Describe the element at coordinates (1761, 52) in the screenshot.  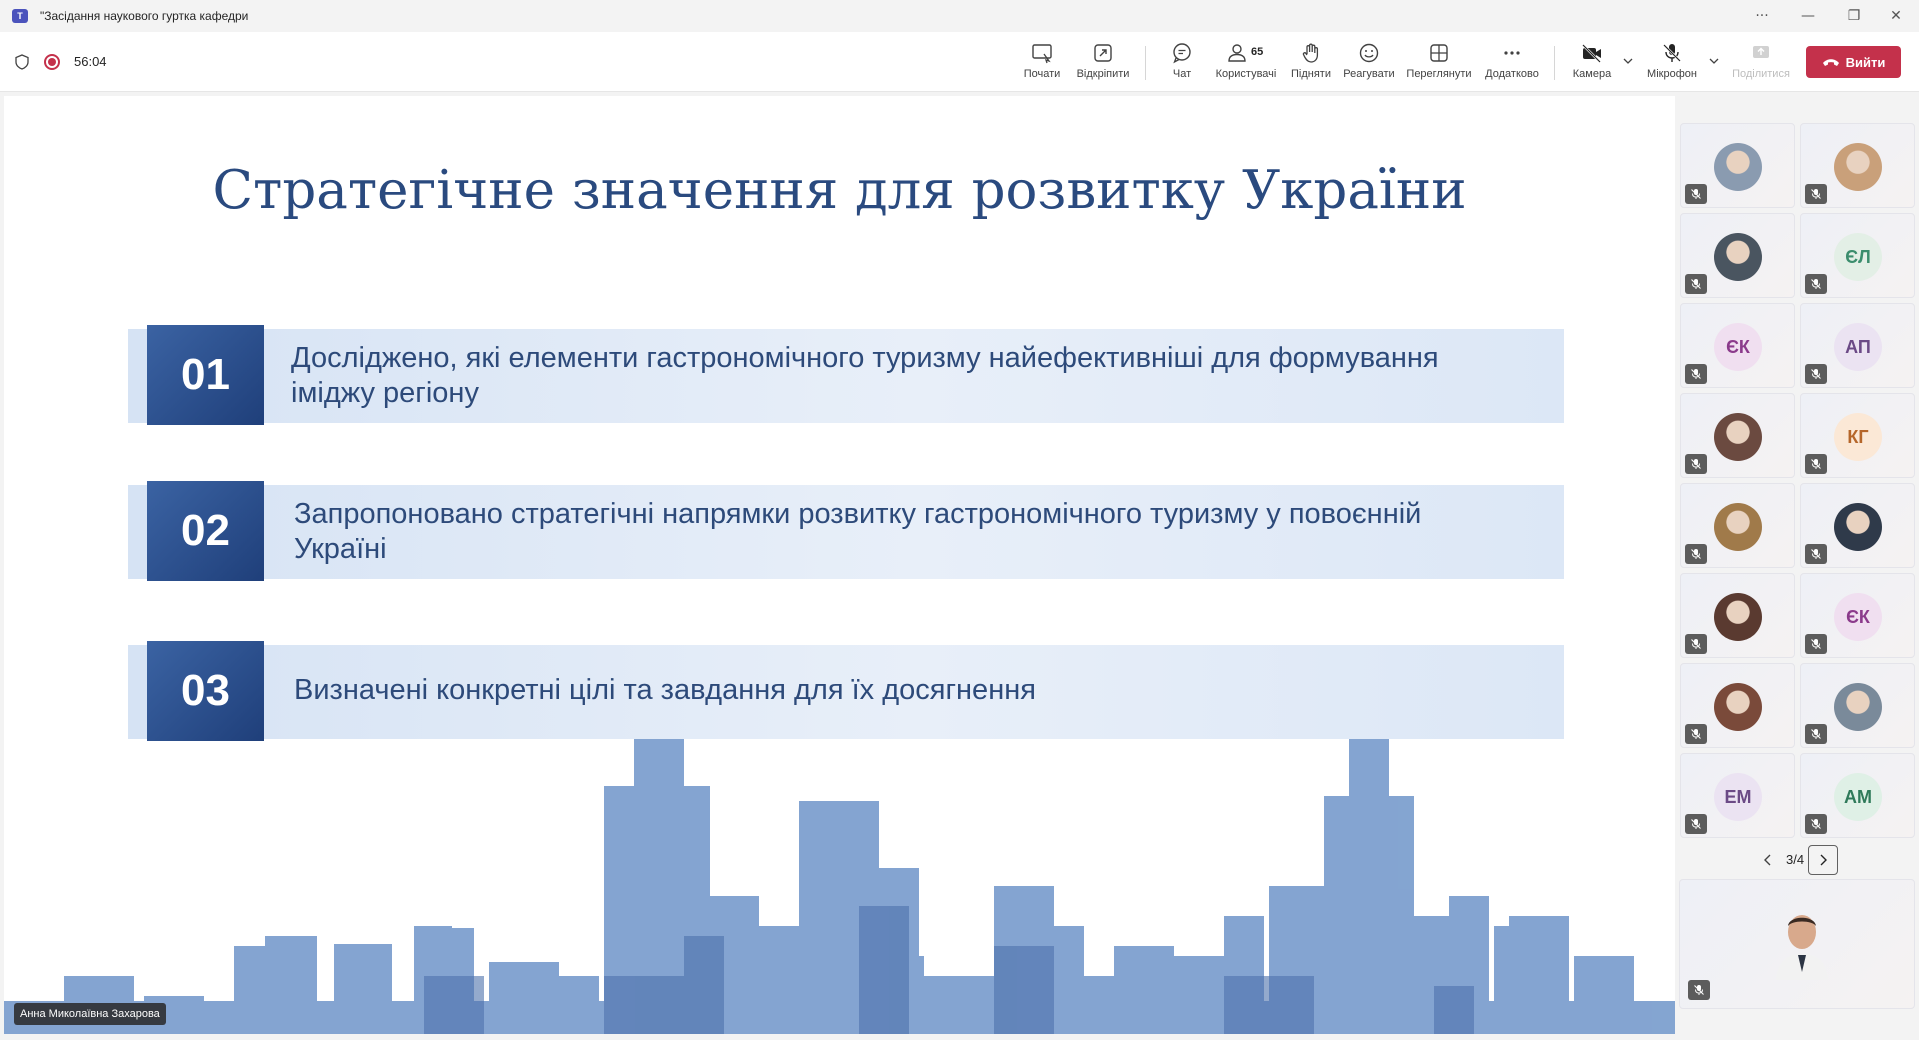
I see `share-icon` at that location.